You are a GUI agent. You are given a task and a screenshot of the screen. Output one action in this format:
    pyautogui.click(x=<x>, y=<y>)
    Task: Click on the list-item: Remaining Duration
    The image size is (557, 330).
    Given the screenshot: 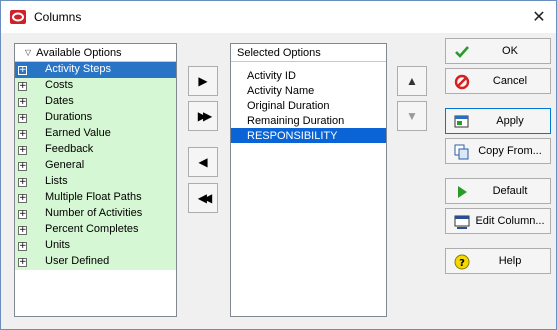 What is the action you would take?
    pyautogui.click(x=308, y=120)
    